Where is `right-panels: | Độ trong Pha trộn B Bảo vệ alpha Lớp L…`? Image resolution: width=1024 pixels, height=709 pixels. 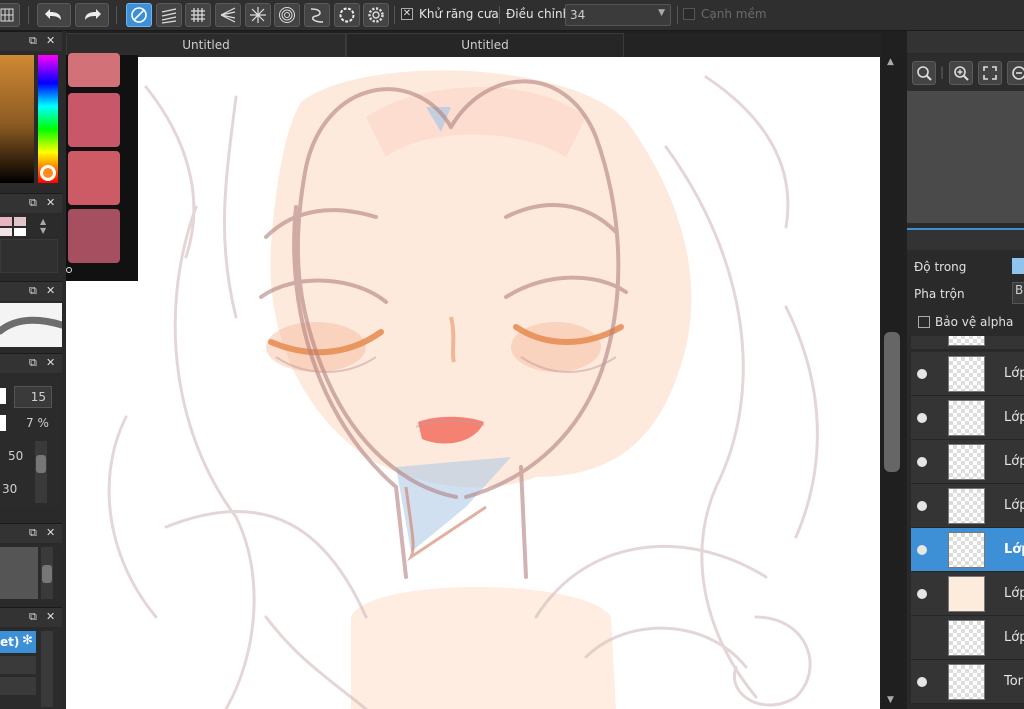
right-panels: | Độ trong Pha trộn B Bảo vệ alpha Lớp L… is located at coordinates (965, 370).